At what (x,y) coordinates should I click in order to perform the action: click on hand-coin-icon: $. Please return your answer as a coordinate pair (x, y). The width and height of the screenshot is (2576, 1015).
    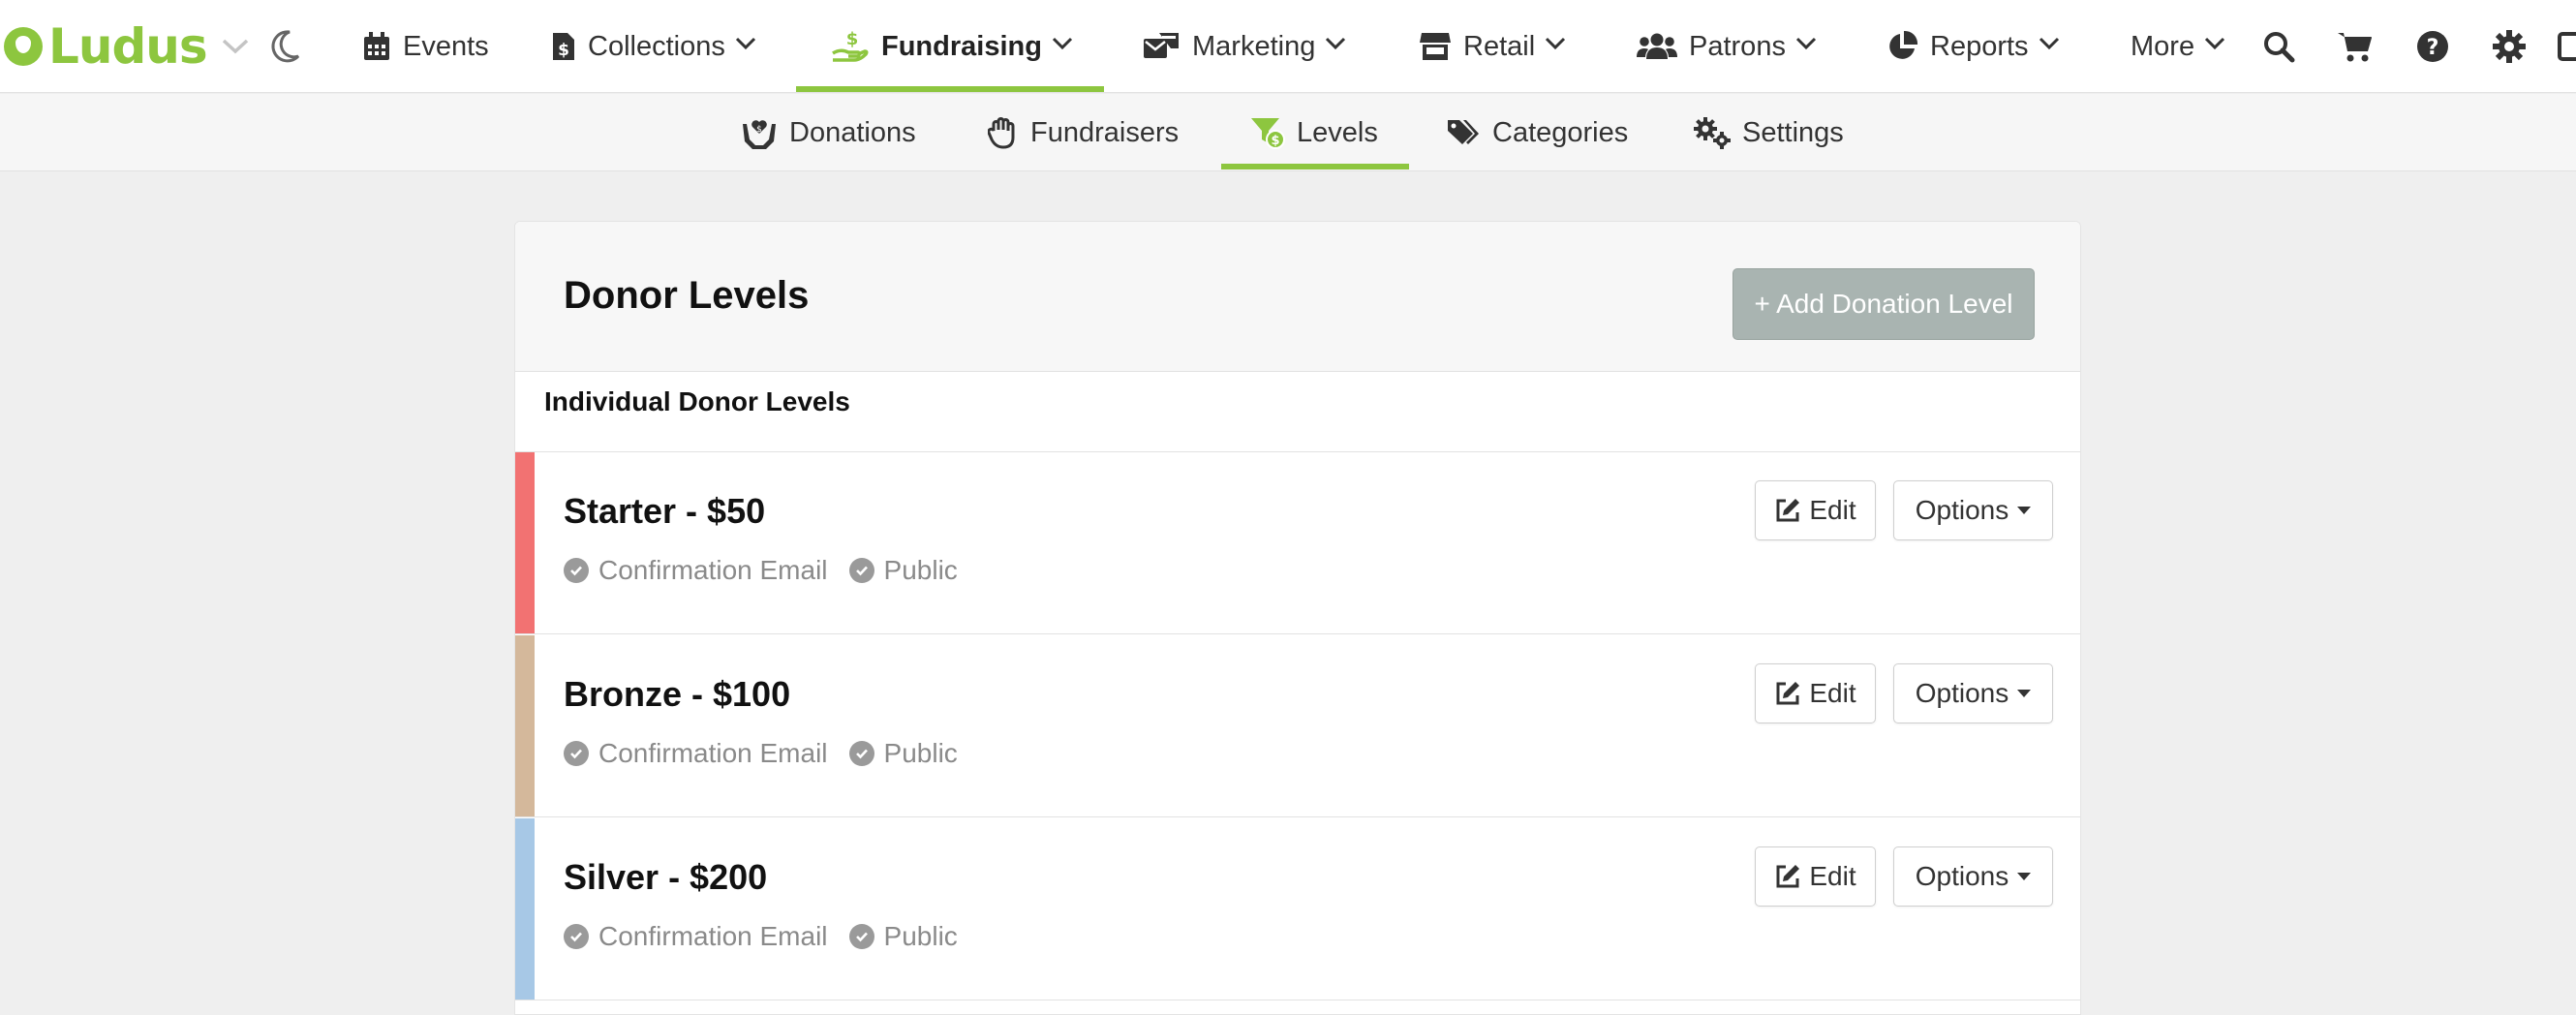
    Looking at the image, I should click on (850, 46).